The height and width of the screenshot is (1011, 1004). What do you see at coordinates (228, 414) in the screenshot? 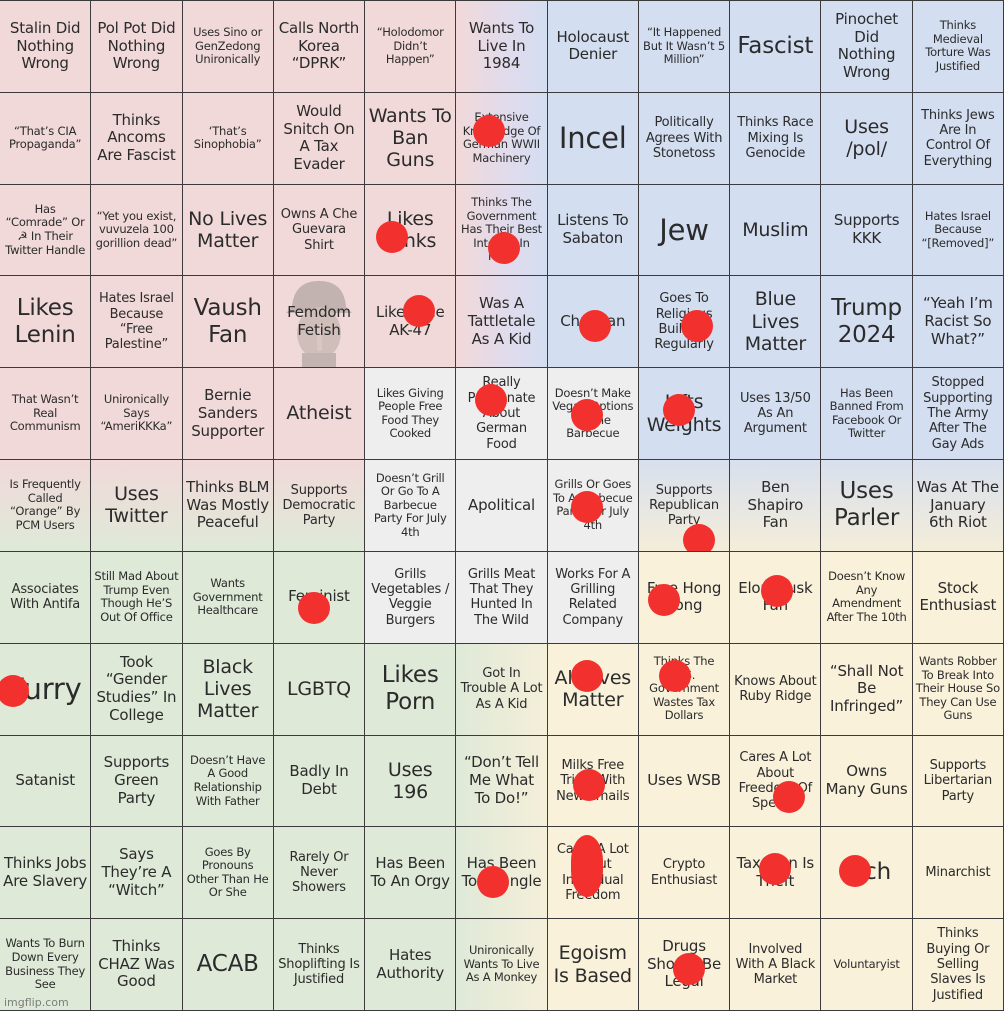
I see `bingo-cell-bernie-sanders-supporter: Bernie Sanders Supporter` at bounding box center [228, 414].